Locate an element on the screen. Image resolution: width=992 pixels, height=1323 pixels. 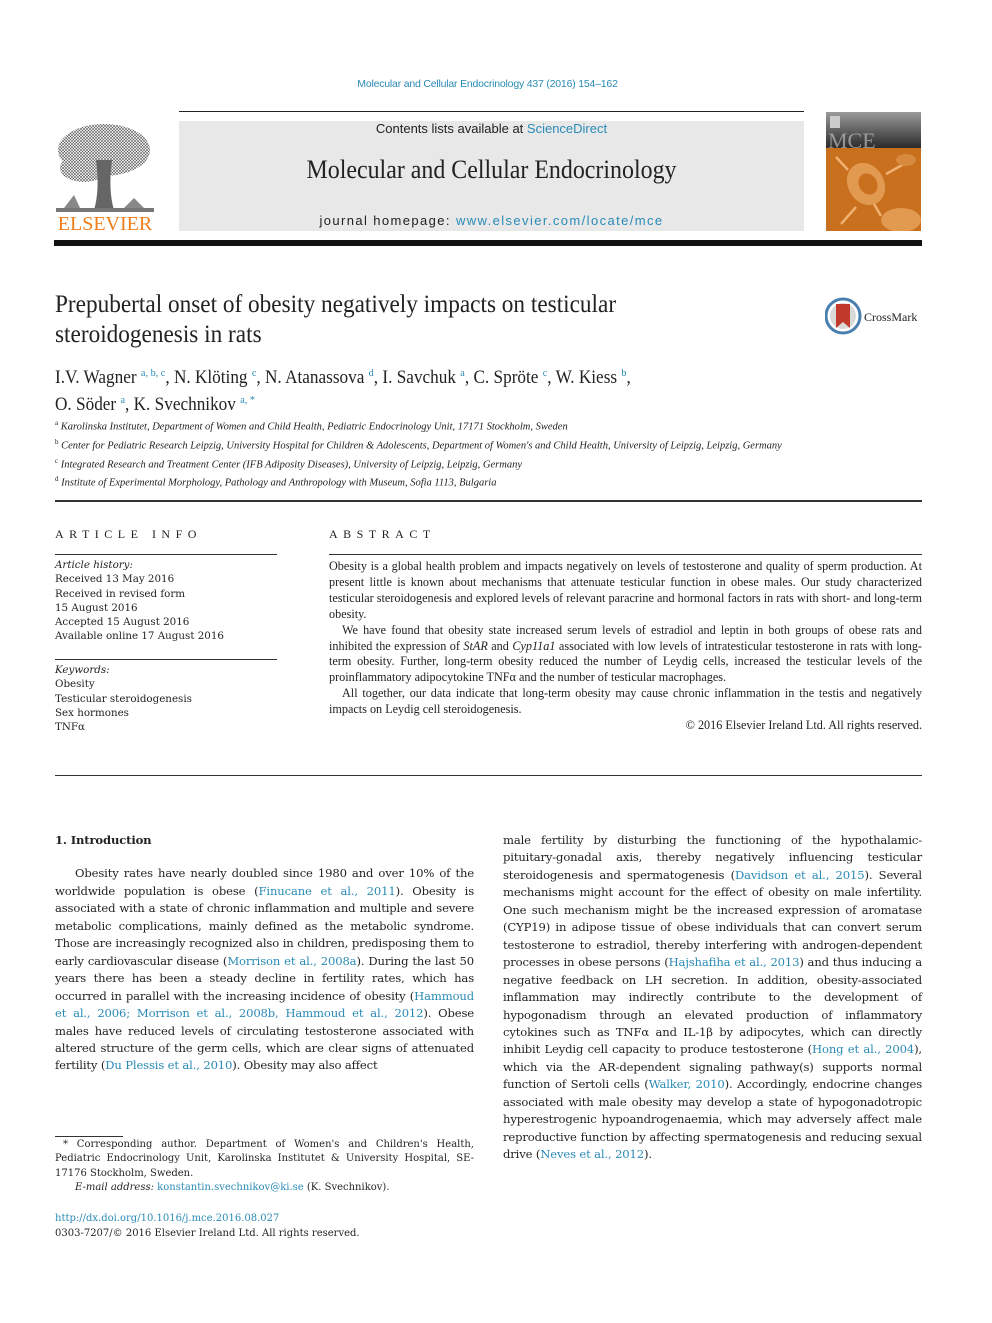
email-link: konstantin.svechnikov@ki.se is located at coordinates (230, 1187).